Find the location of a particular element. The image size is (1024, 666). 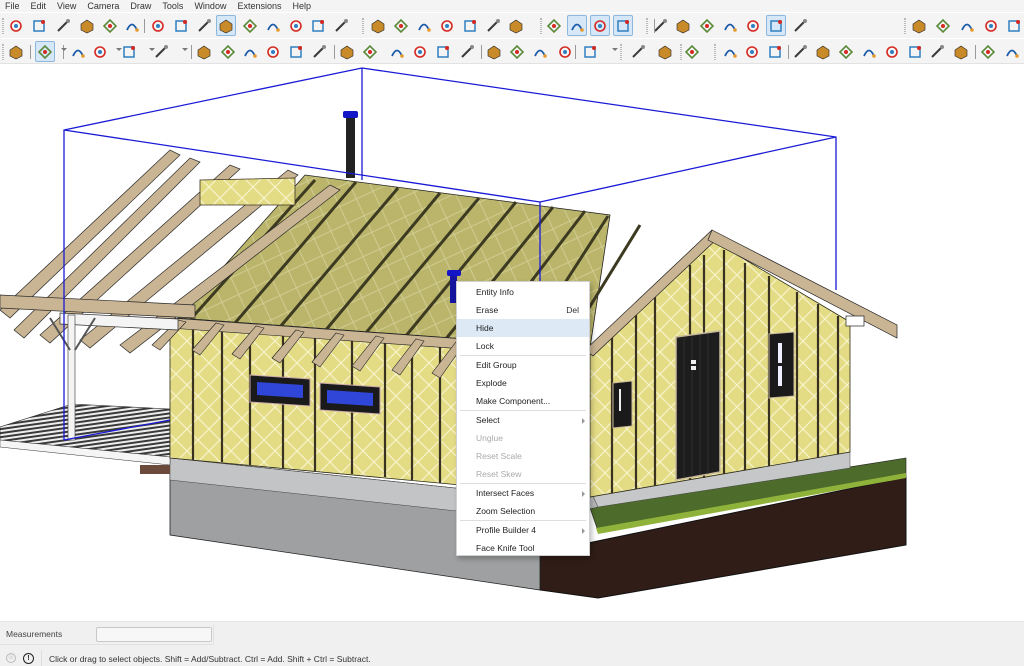

tb1-look-around-button is located at coordinates (318, 25).